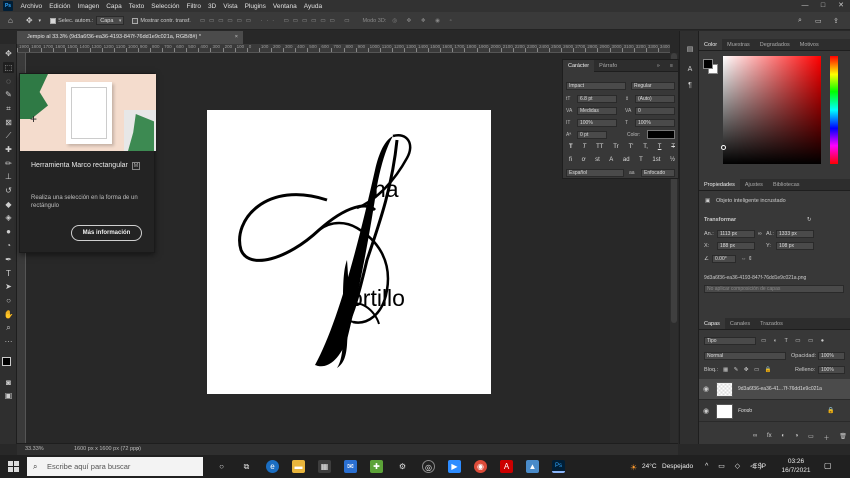 This screenshot has width=850, height=478. What do you see at coordinates (673, 147) in the screenshot?
I see `strikethrough-button: T` at bounding box center [673, 147].